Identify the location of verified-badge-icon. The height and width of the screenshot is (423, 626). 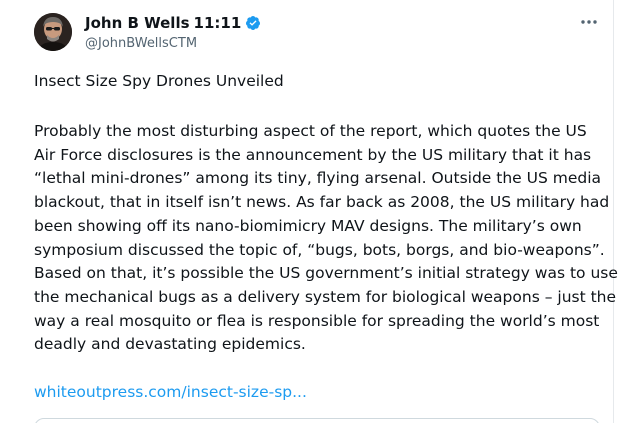
(253, 23).